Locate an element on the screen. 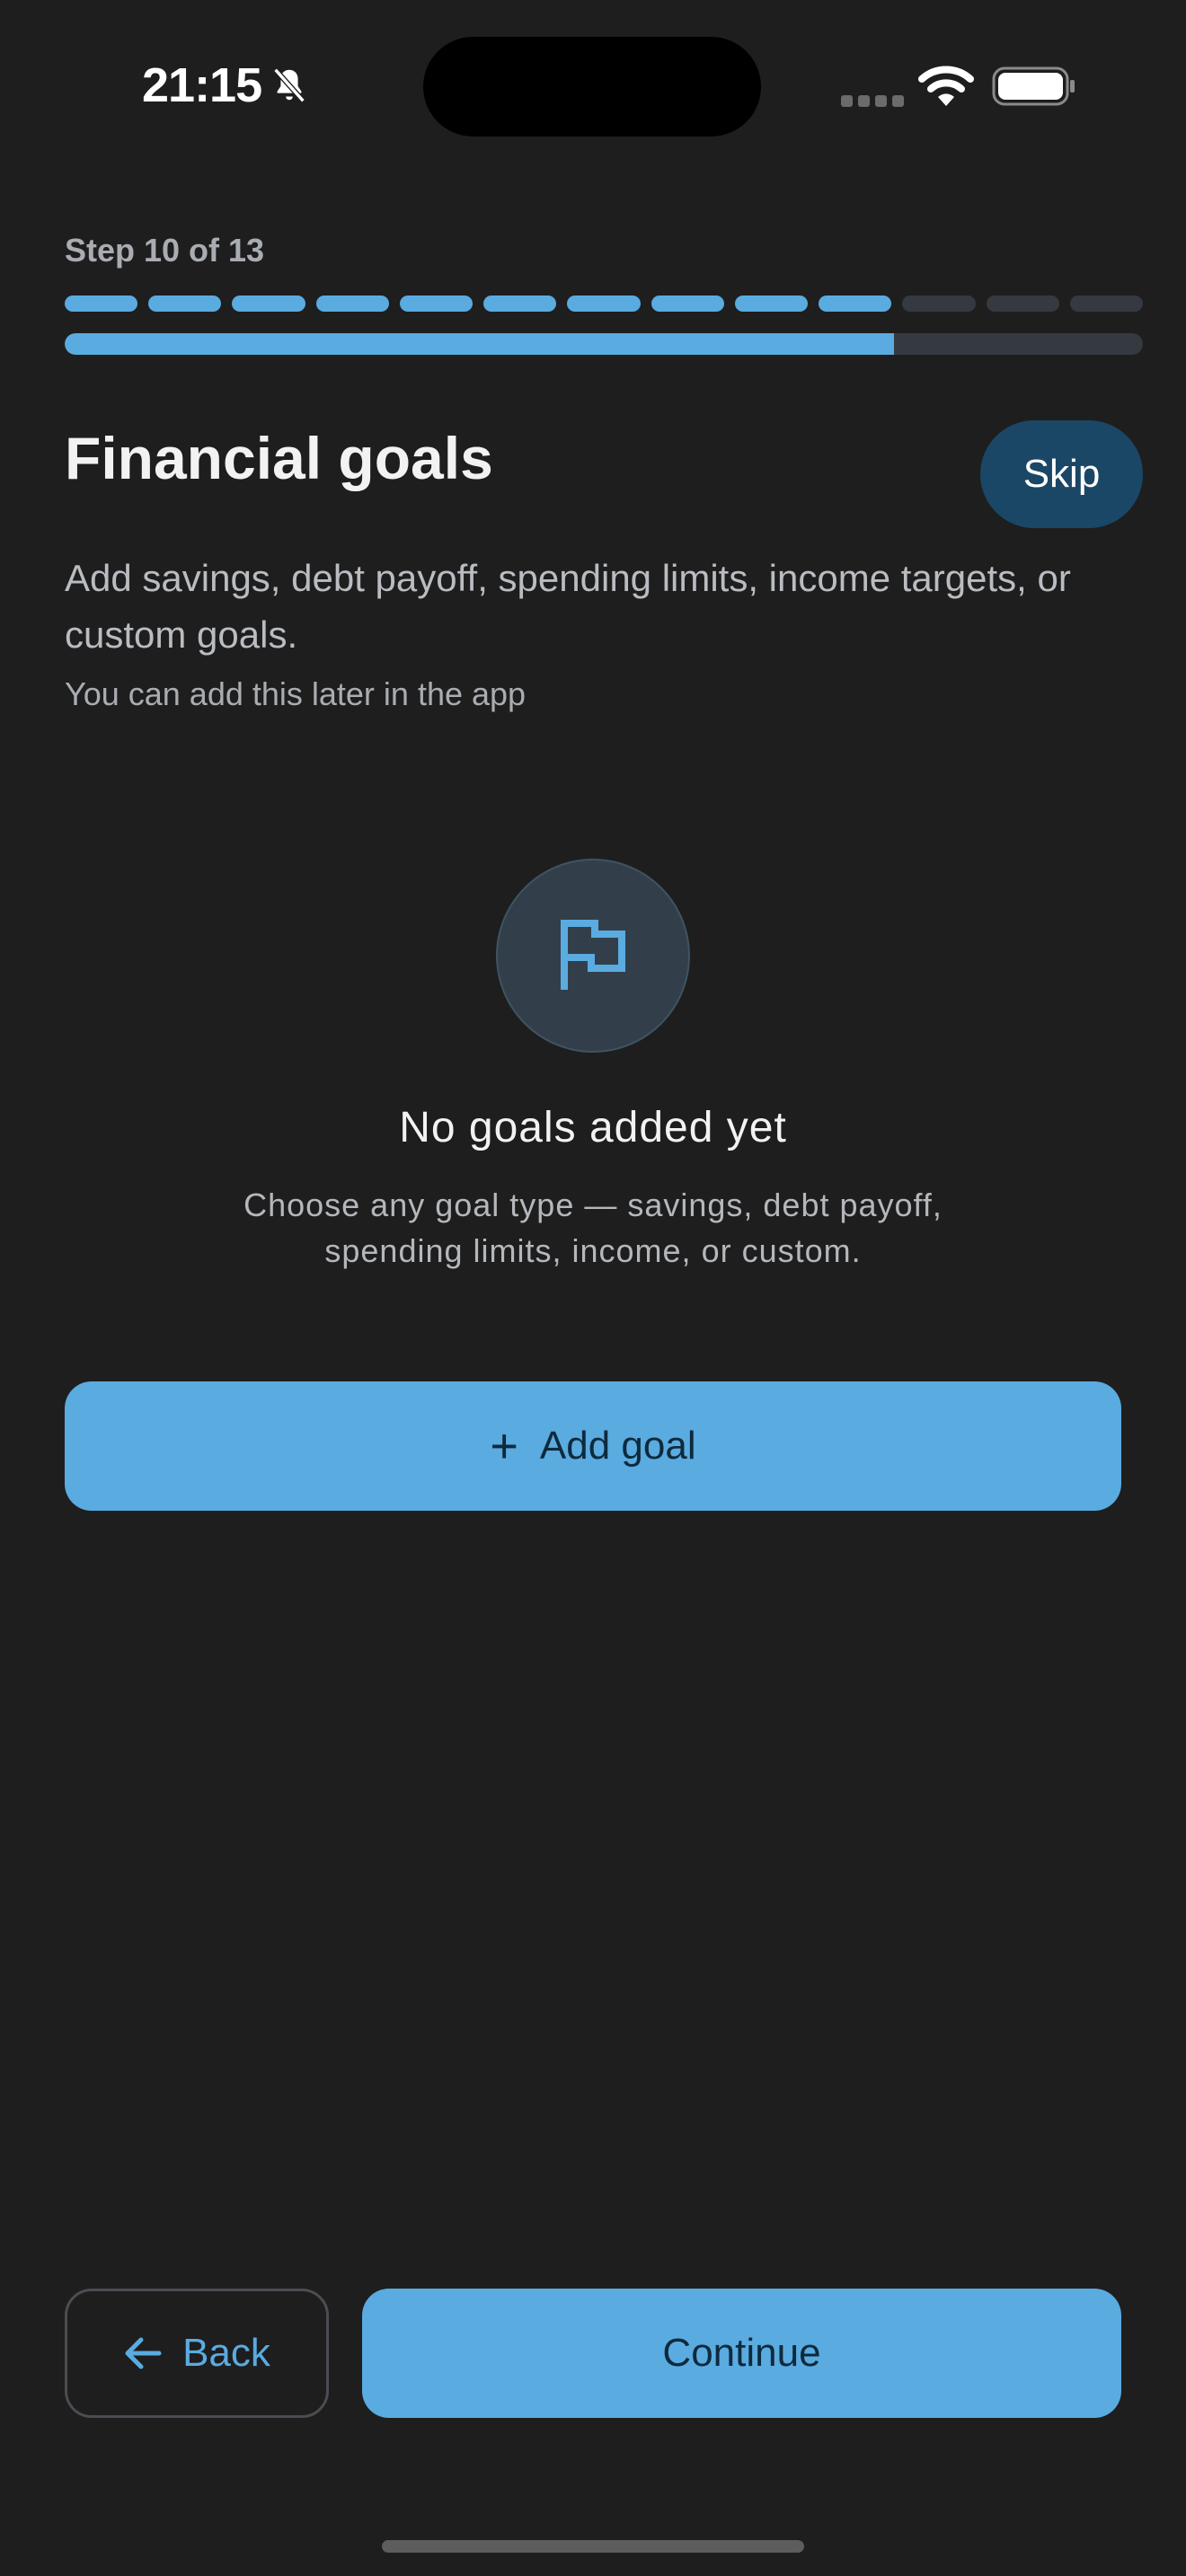 This screenshot has height=2576, width=1186. status-time-text: 21:15 is located at coordinates (202, 85).